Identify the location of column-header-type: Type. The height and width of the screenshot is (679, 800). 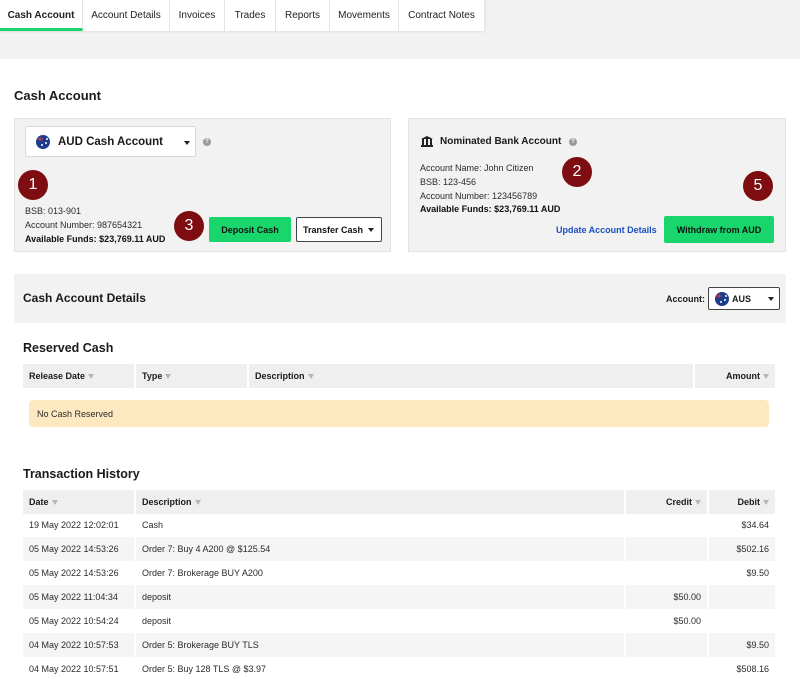
(191, 376).